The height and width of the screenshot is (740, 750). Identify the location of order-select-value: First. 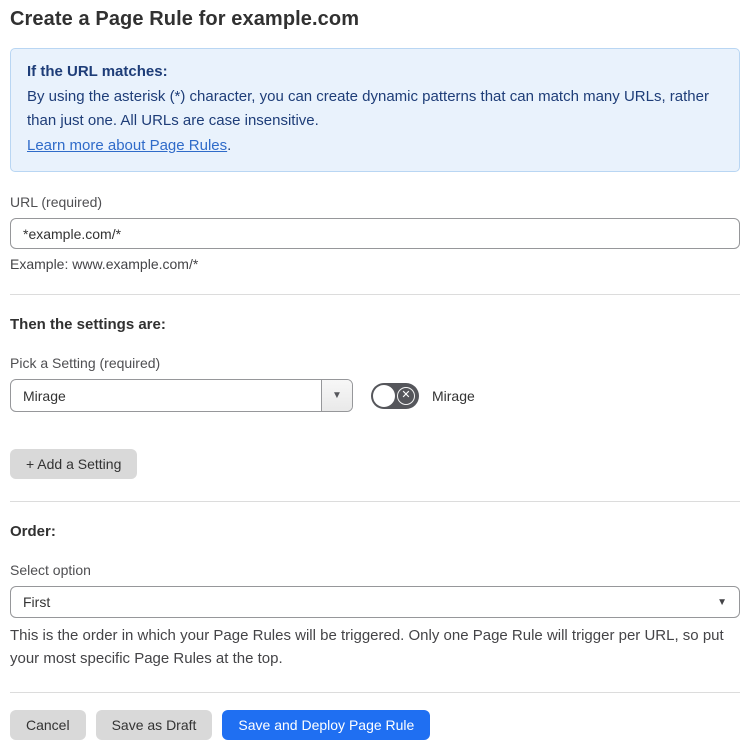
(37, 602).